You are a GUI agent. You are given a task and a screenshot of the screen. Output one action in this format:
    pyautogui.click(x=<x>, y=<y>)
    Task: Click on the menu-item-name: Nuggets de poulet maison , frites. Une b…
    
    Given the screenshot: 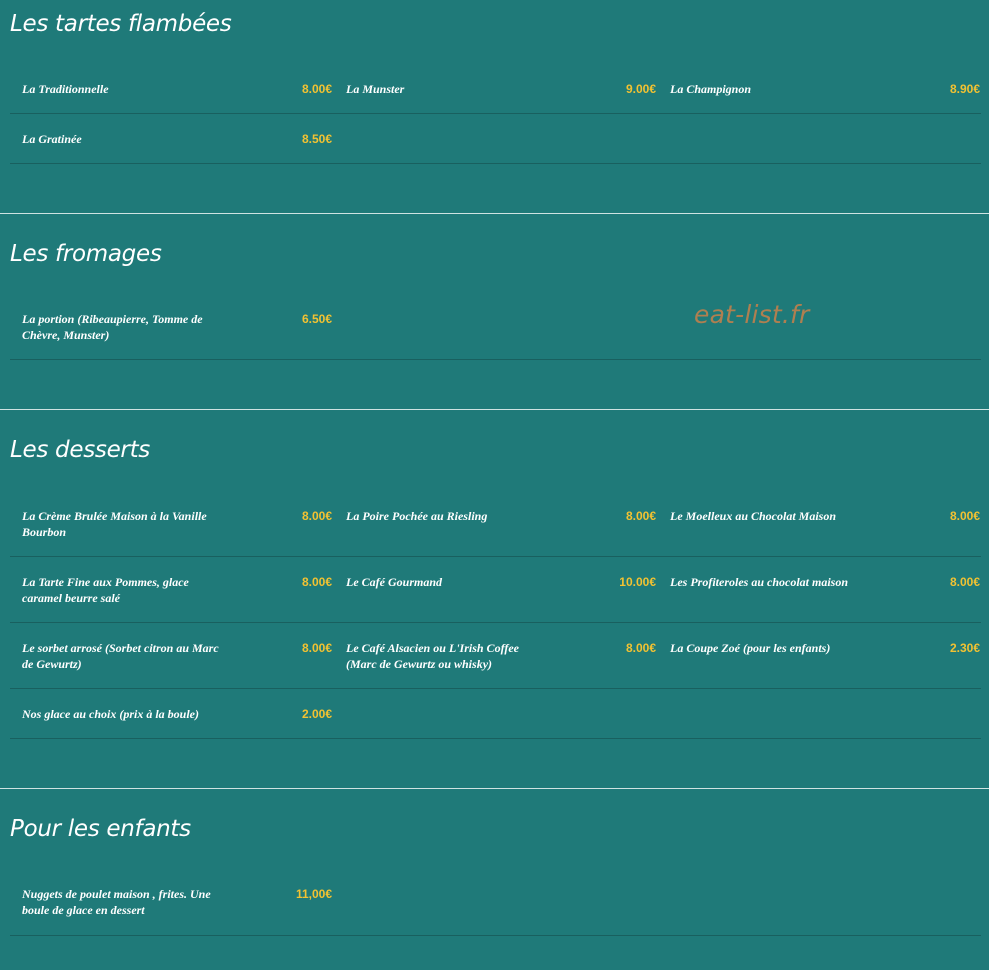 What is the action you would take?
    pyautogui.click(x=116, y=902)
    